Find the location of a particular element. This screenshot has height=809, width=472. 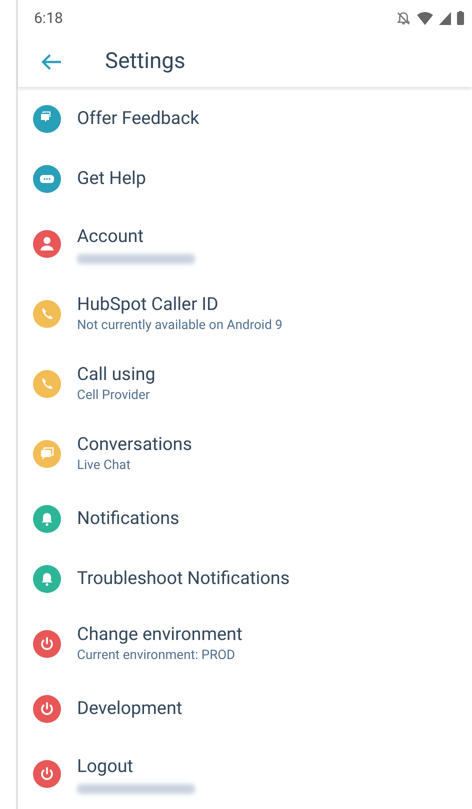

settings-item: Conversations Live Chat is located at coordinates (245, 454).